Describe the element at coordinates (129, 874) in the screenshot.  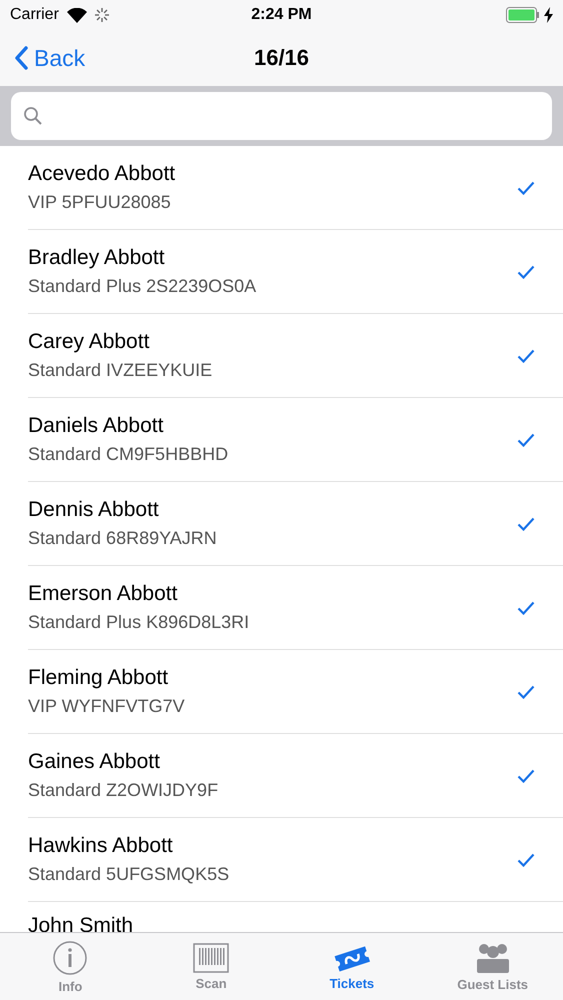
I see `ticket-detail: Standard 5UFGSMQK5S` at that location.